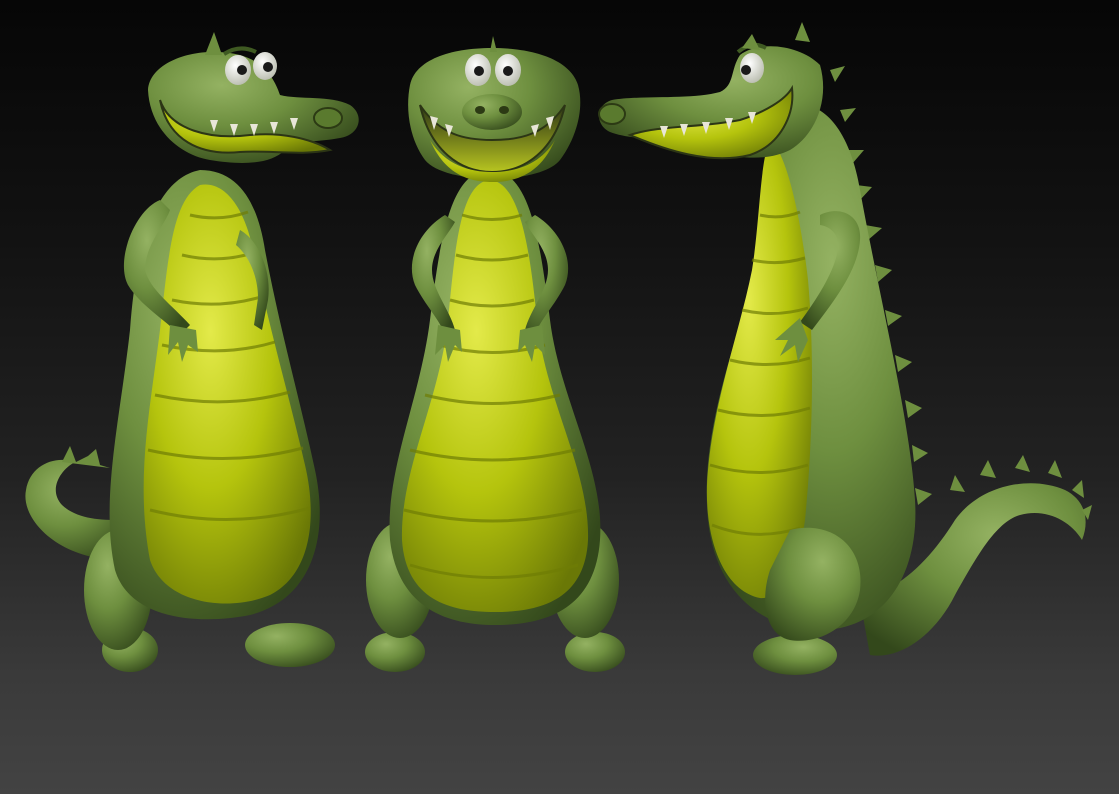 The image size is (1119, 794). What do you see at coordinates (480, 110) in the screenshot?
I see `left-nostril` at bounding box center [480, 110].